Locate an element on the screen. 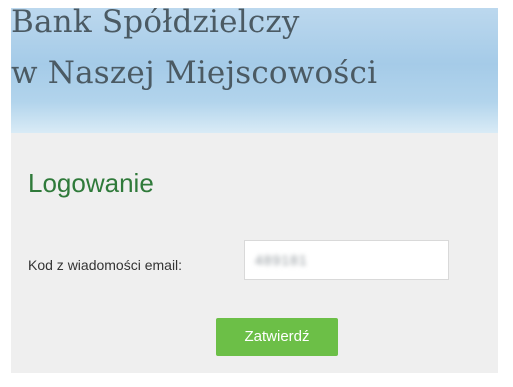  email-code-input: 489181 is located at coordinates (346, 260).